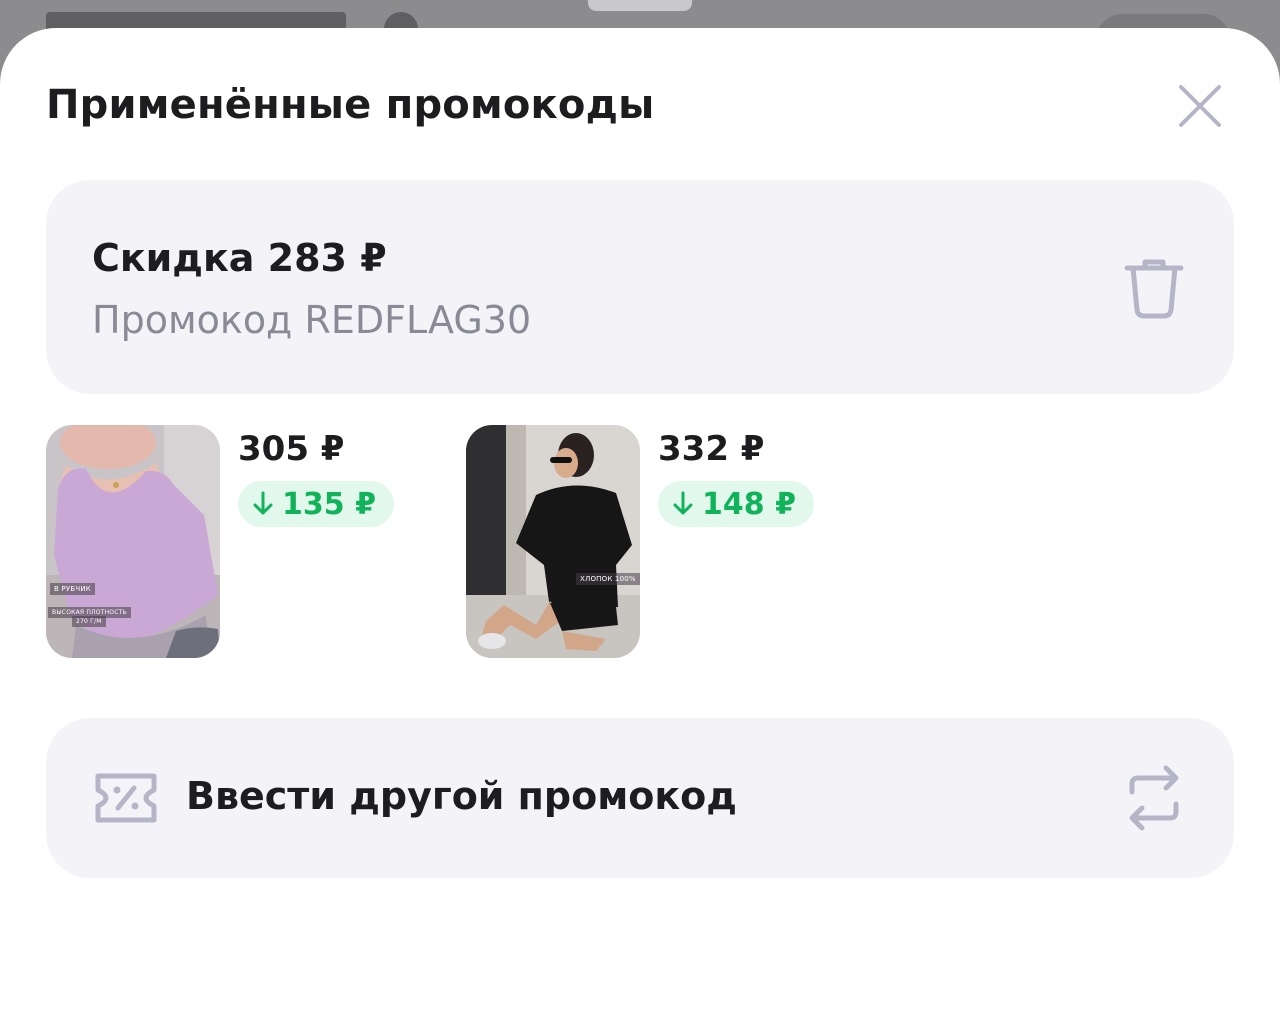  I want to click on product-thumbnail: ХЛОПОК 100%, so click(553, 541).